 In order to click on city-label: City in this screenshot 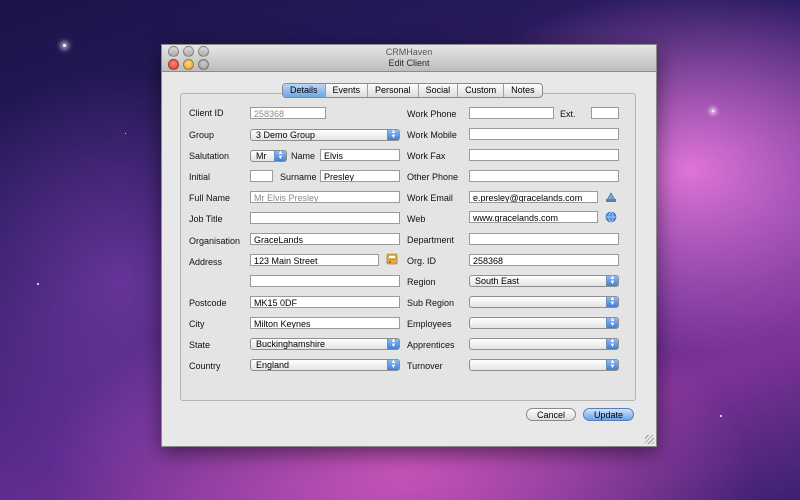, I will do `click(197, 324)`.